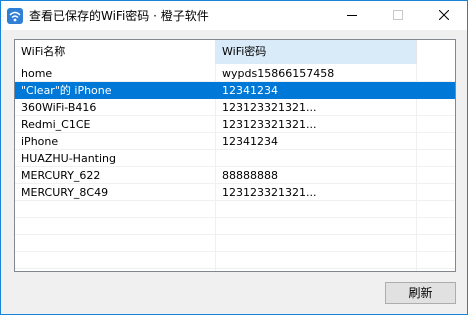 The height and width of the screenshot is (315, 468). What do you see at coordinates (40, 141) in the screenshot?
I see `wifi-name-cell: iPhone` at bounding box center [40, 141].